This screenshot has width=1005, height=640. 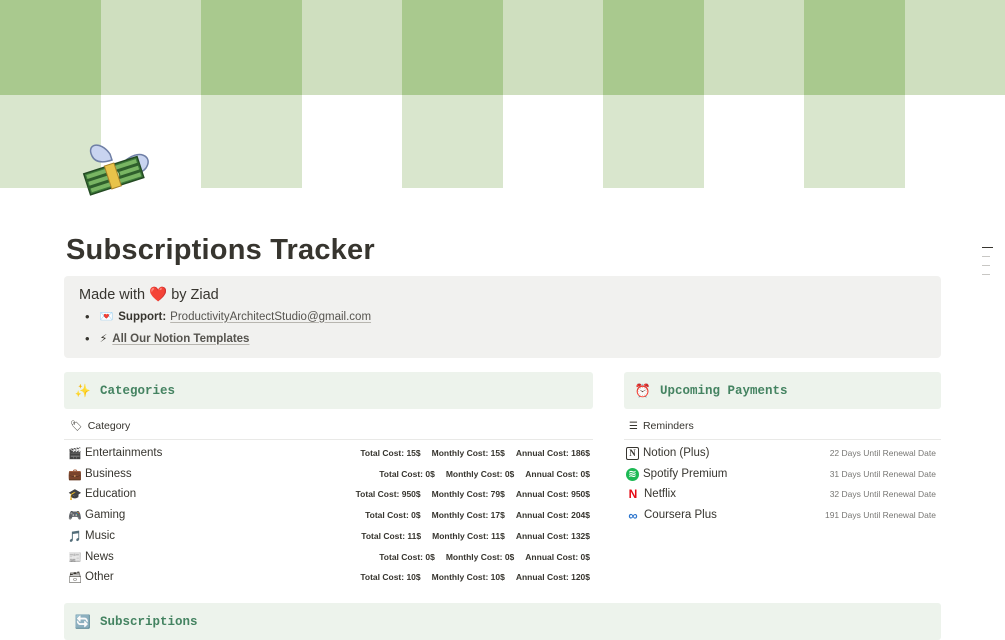 What do you see at coordinates (552, 515) in the screenshot?
I see `annual-cost: Annual Cost: 204$` at bounding box center [552, 515].